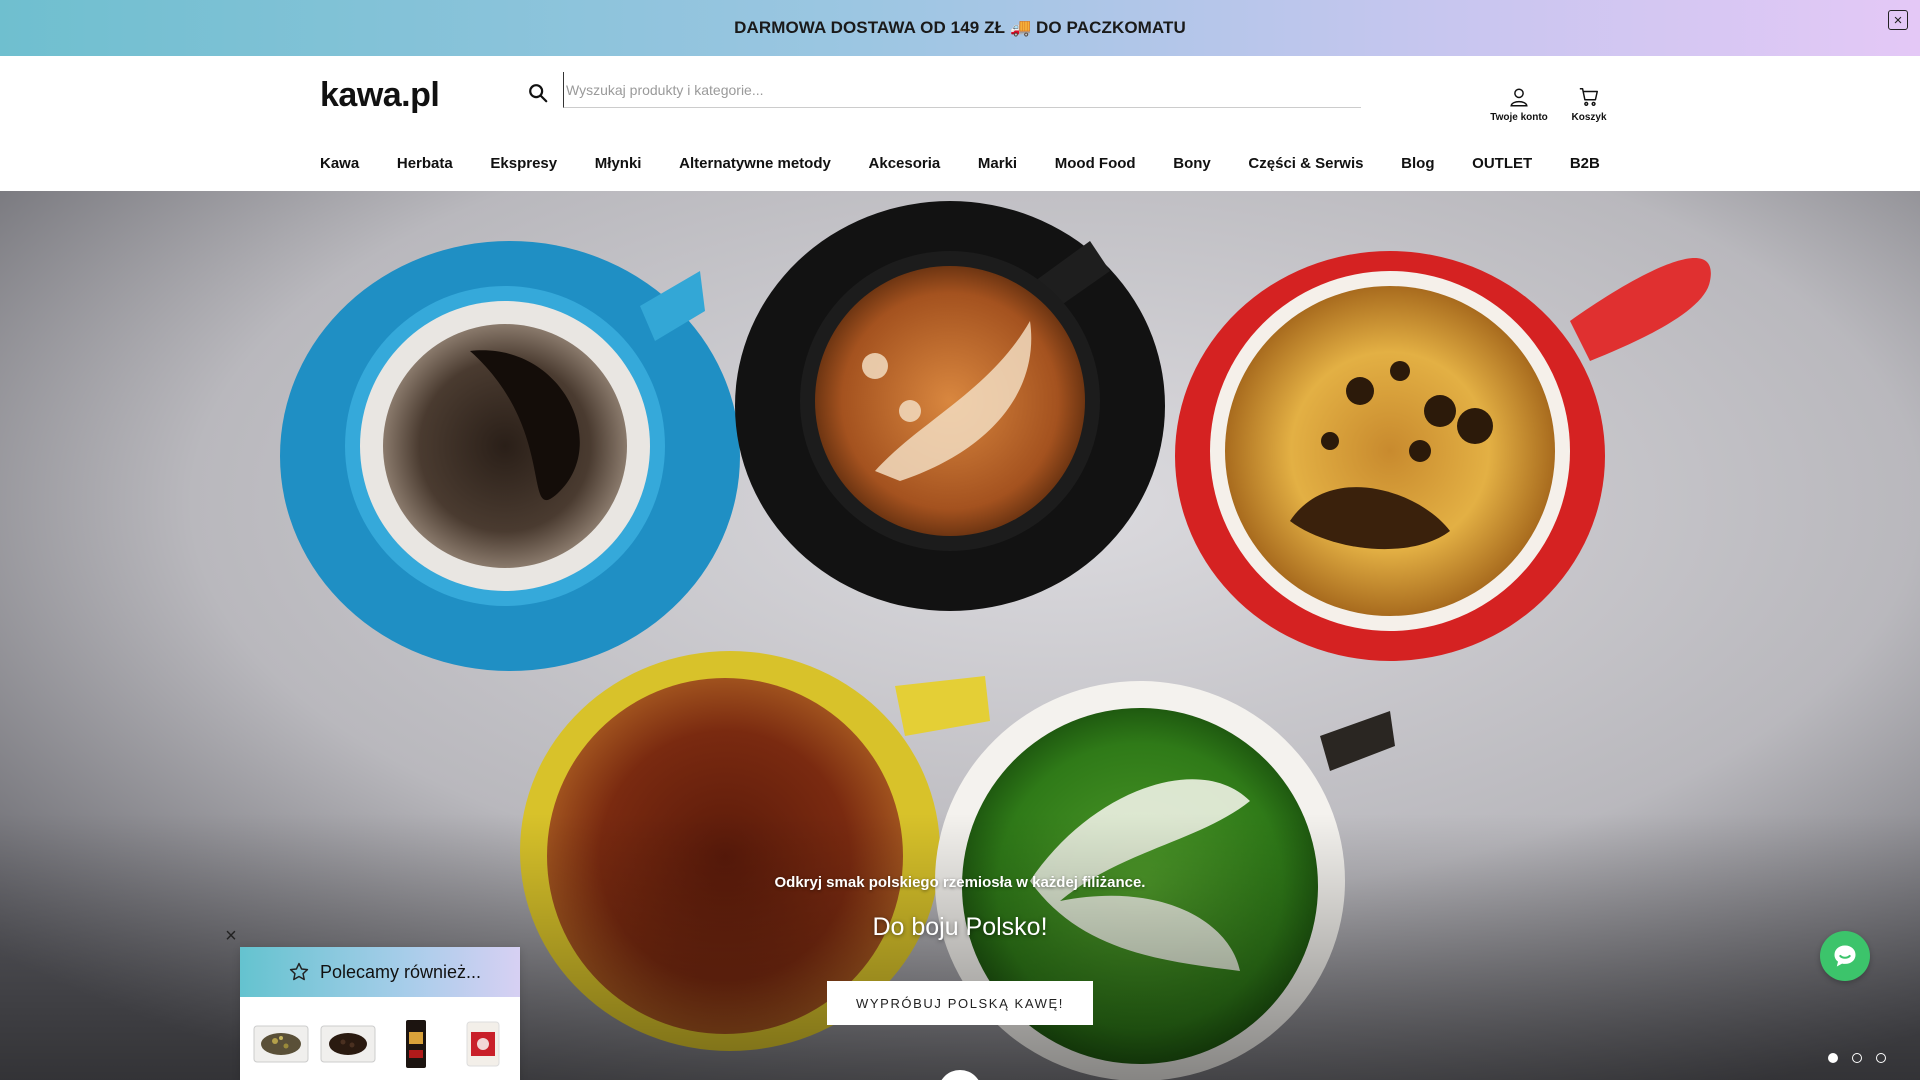  What do you see at coordinates (425, 163) in the screenshot?
I see `nav-item-herbata: Herbata` at bounding box center [425, 163].